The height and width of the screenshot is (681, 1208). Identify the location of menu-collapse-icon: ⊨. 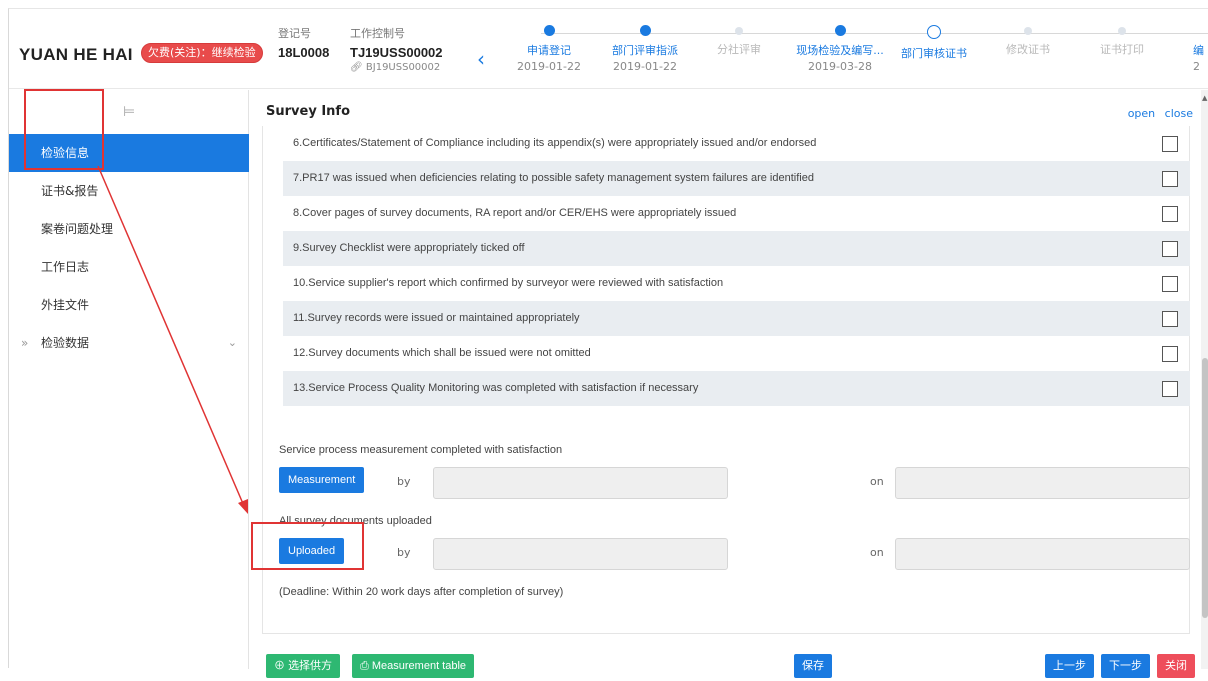
(129, 112).